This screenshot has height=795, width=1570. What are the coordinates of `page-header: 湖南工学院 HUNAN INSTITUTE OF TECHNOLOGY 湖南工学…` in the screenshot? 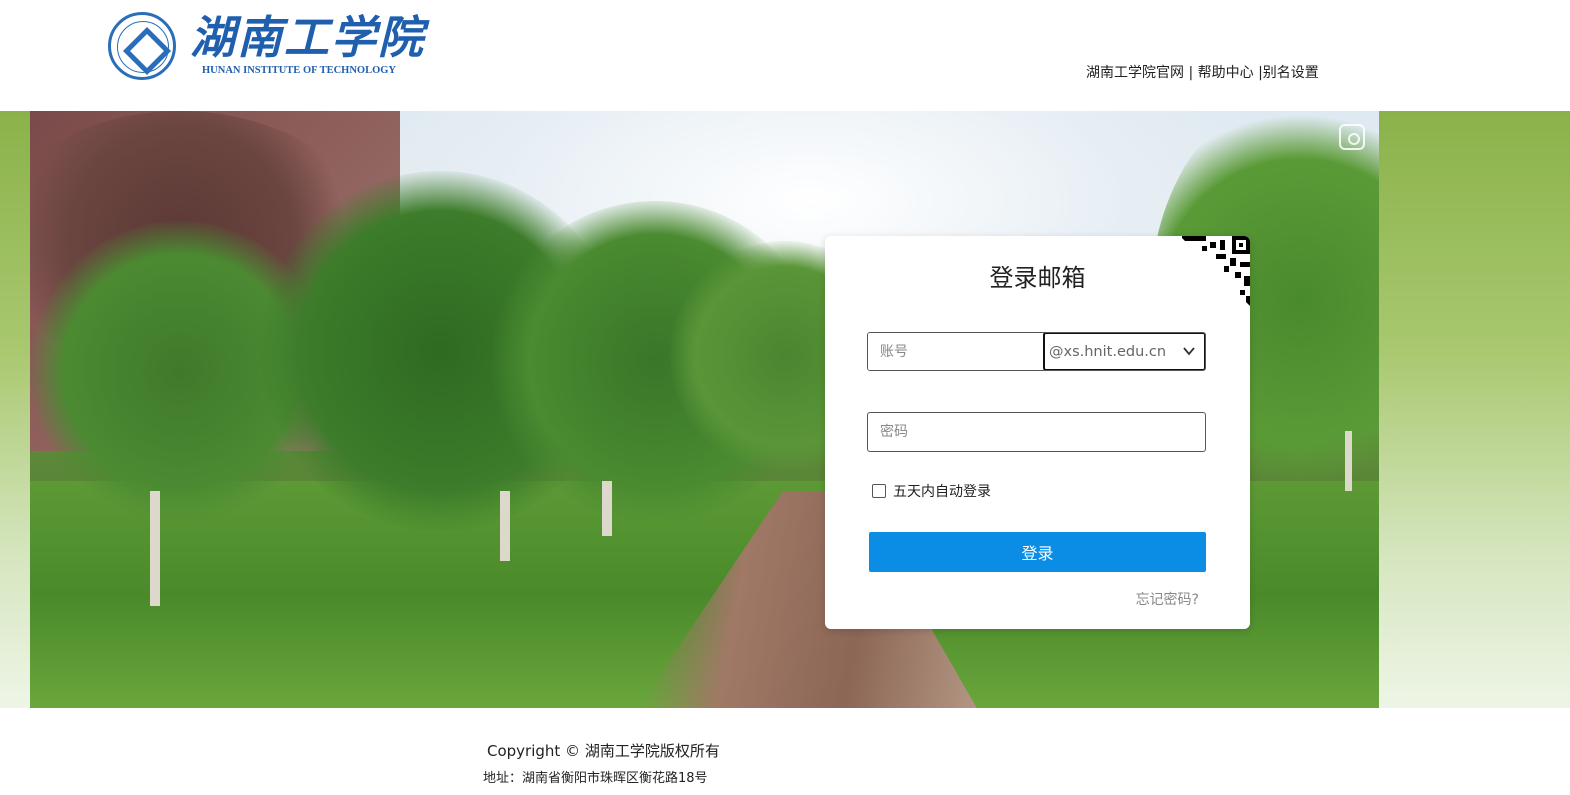 It's located at (785, 55).